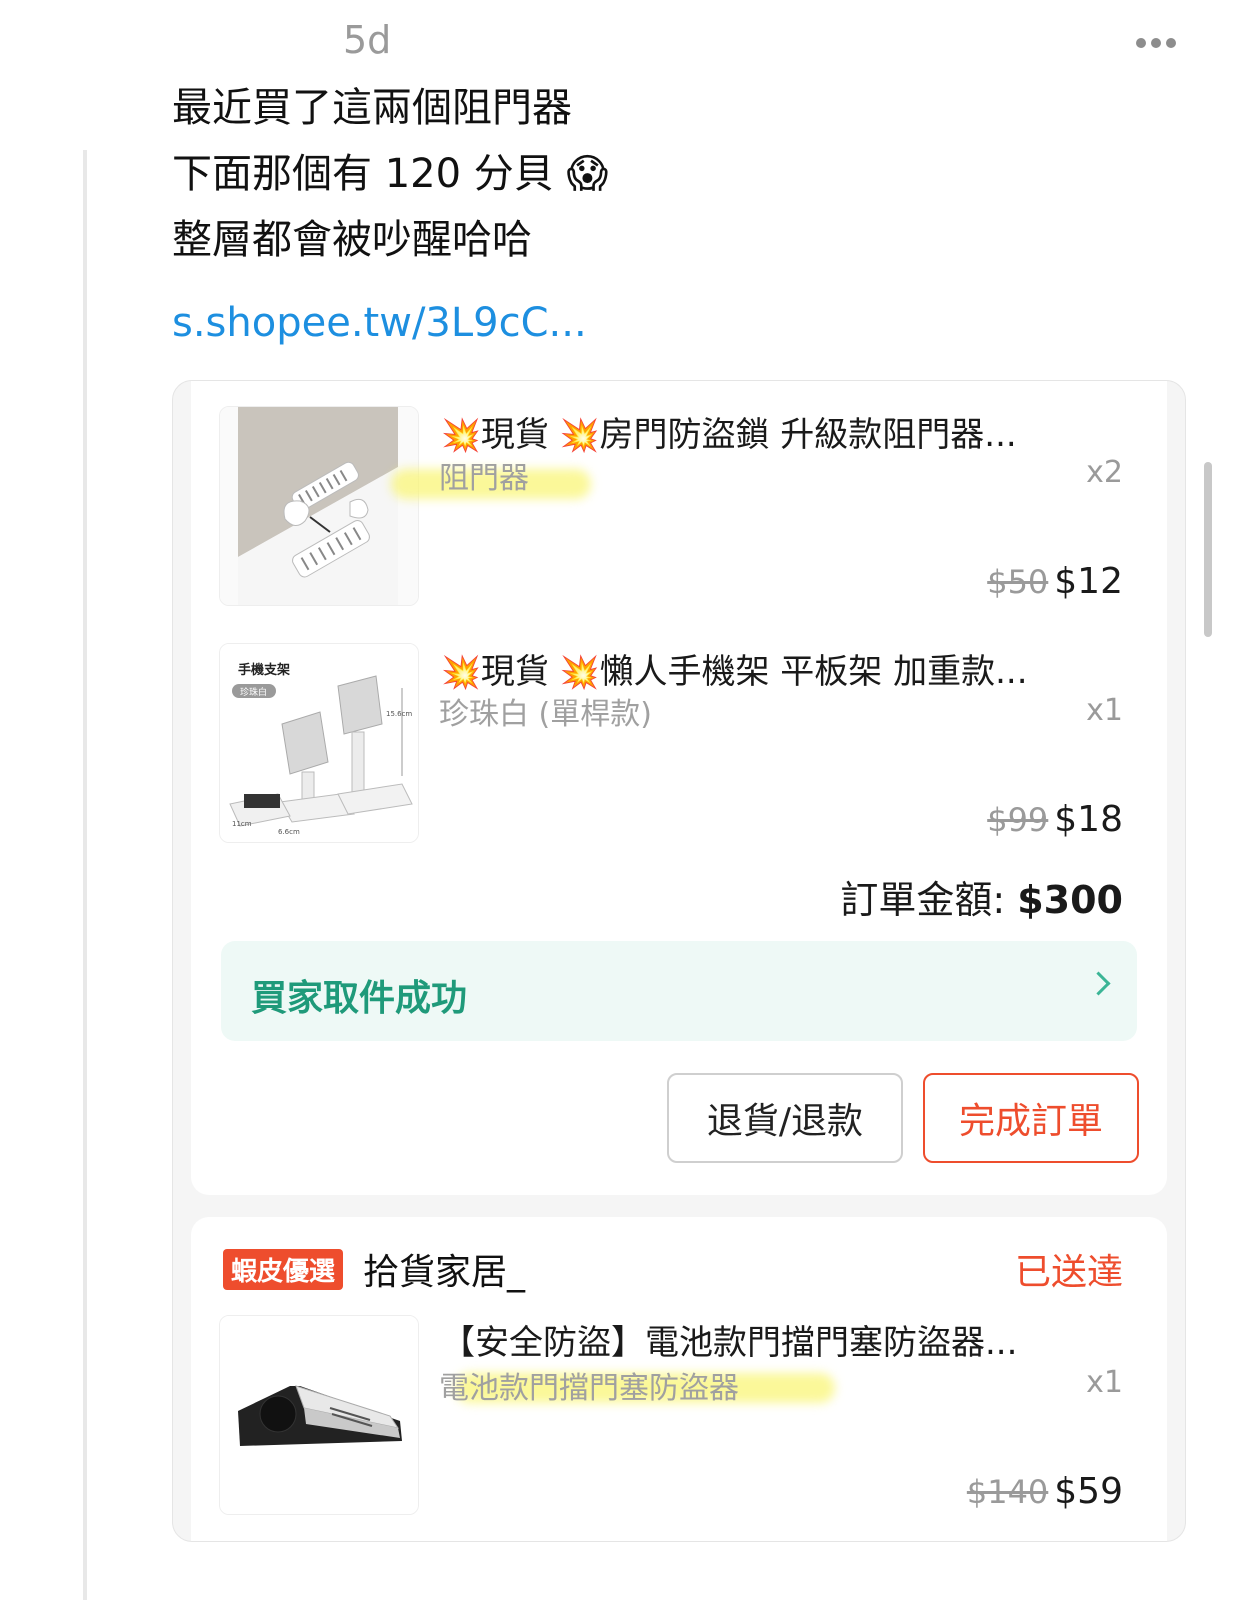  Describe the element at coordinates (283, 1269) in the screenshot. I see `shopee-mall-badge: 蝦皮優選` at that location.